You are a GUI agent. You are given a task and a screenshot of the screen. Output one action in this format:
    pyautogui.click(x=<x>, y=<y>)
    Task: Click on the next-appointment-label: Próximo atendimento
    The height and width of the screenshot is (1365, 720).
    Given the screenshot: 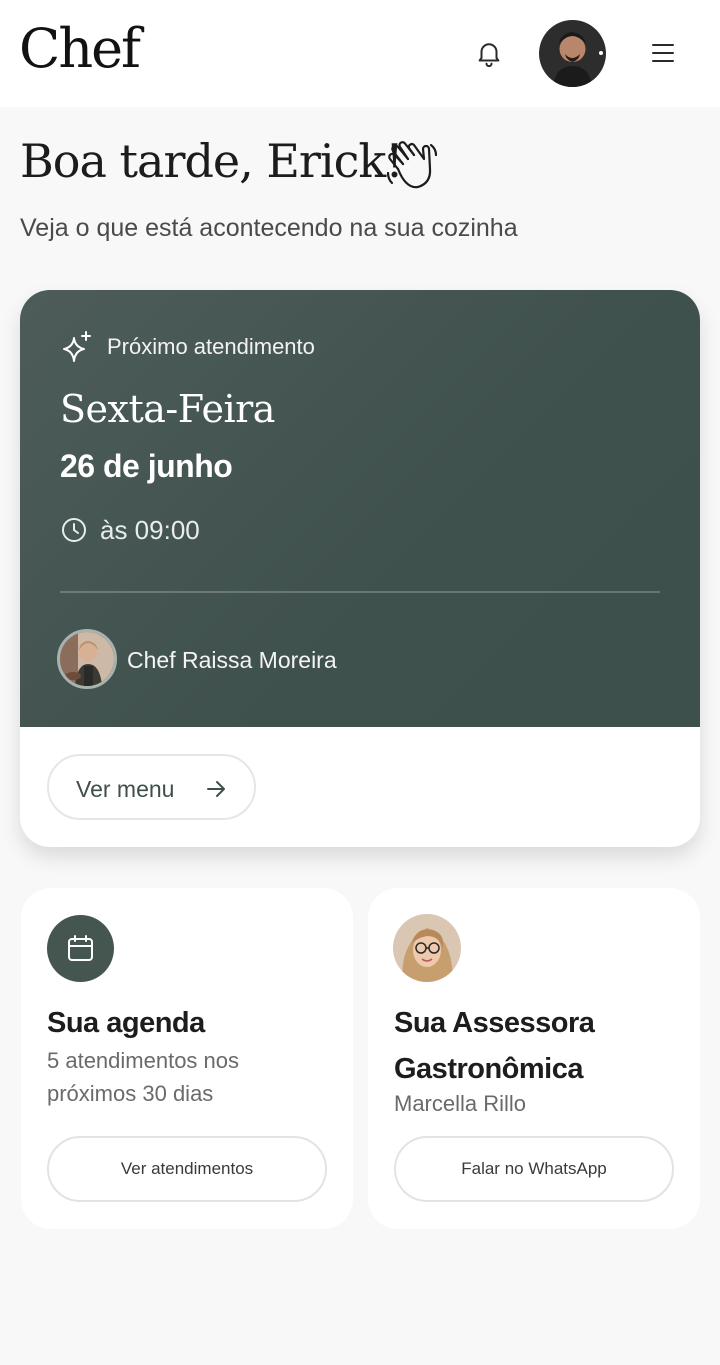 What is the action you would take?
    pyautogui.click(x=211, y=346)
    